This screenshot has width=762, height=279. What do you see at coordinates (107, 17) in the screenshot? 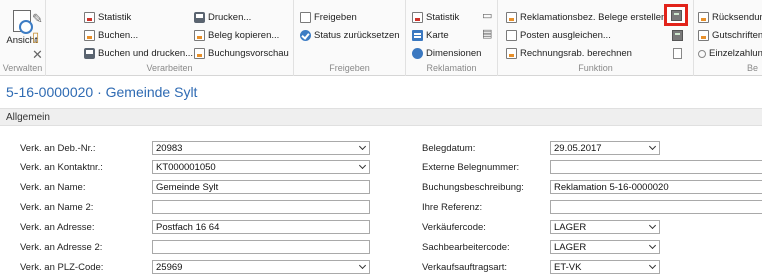
I see `statistik-button: Statistik` at bounding box center [107, 17].